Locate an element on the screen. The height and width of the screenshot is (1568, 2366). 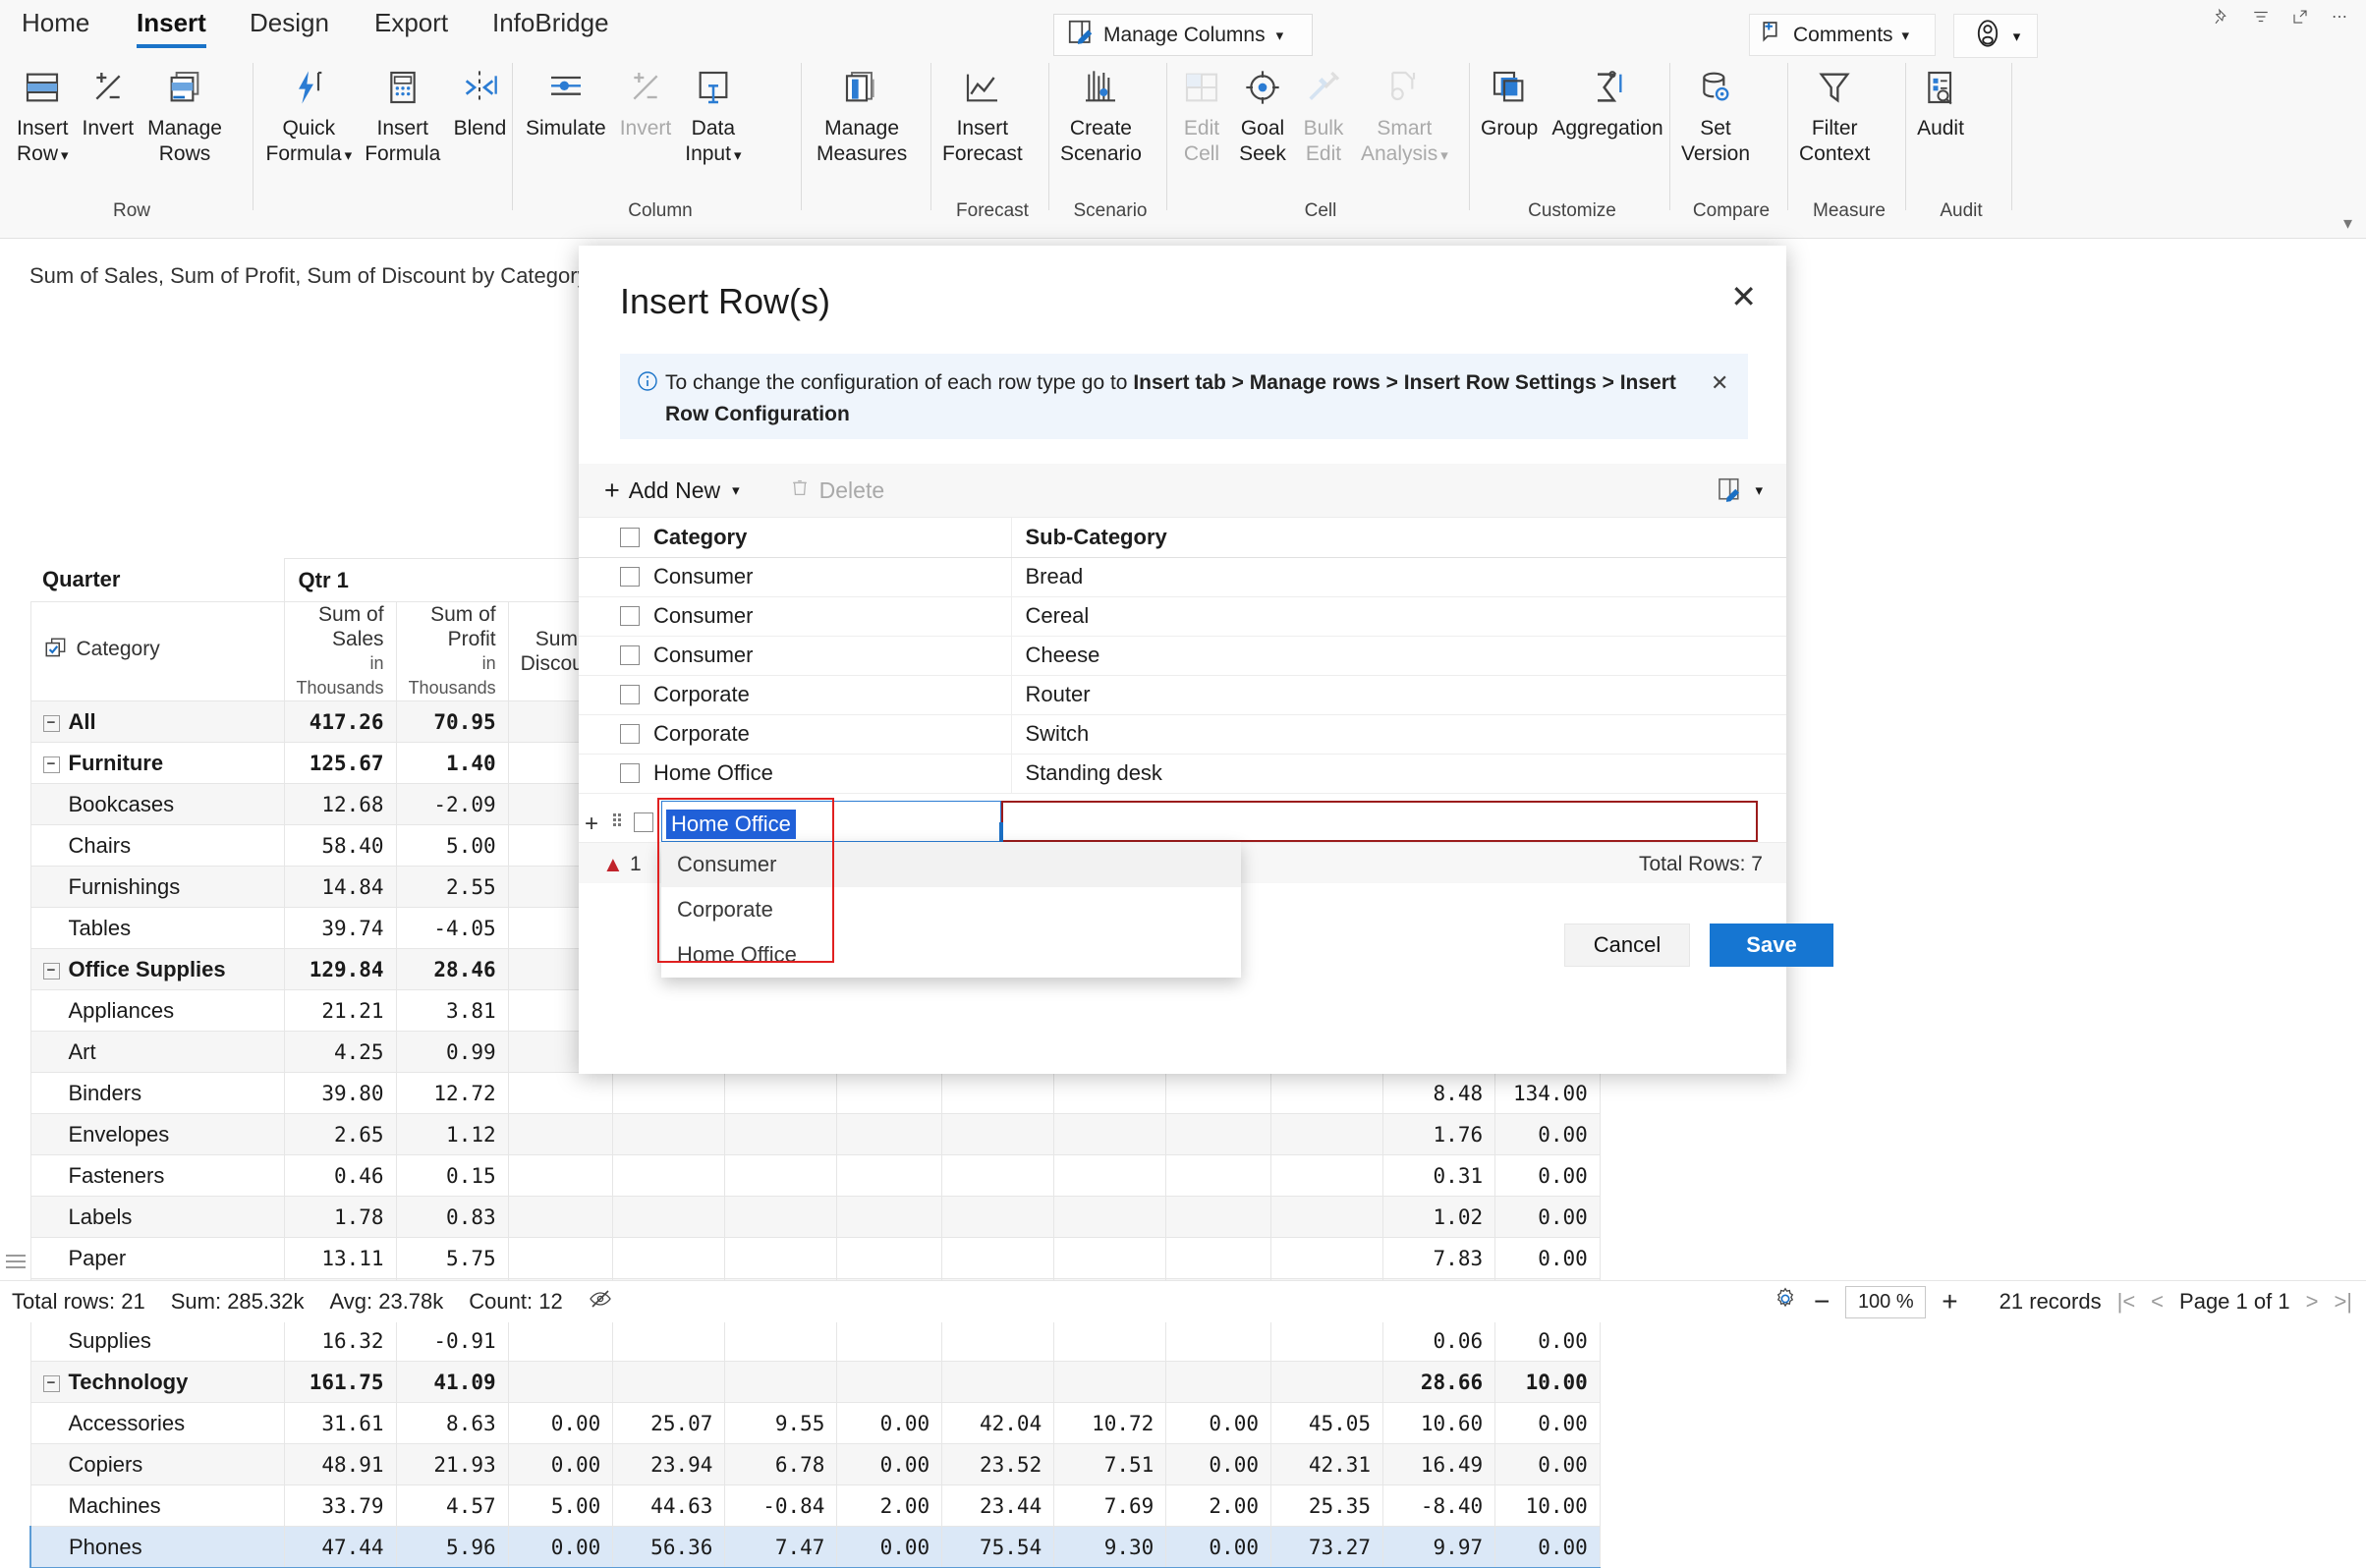
edit-columns-button: ▾ is located at coordinates (1739, 490).